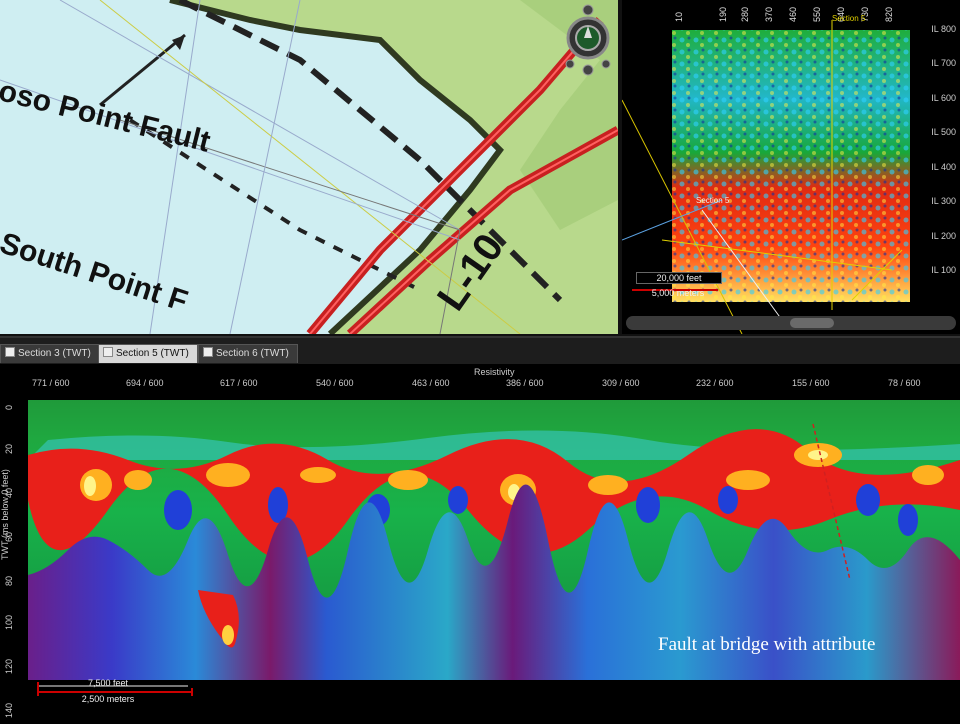  Describe the element at coordinates (715, 383) in the screenshot. I see `section-top-tick: 232 / 600` at that location.